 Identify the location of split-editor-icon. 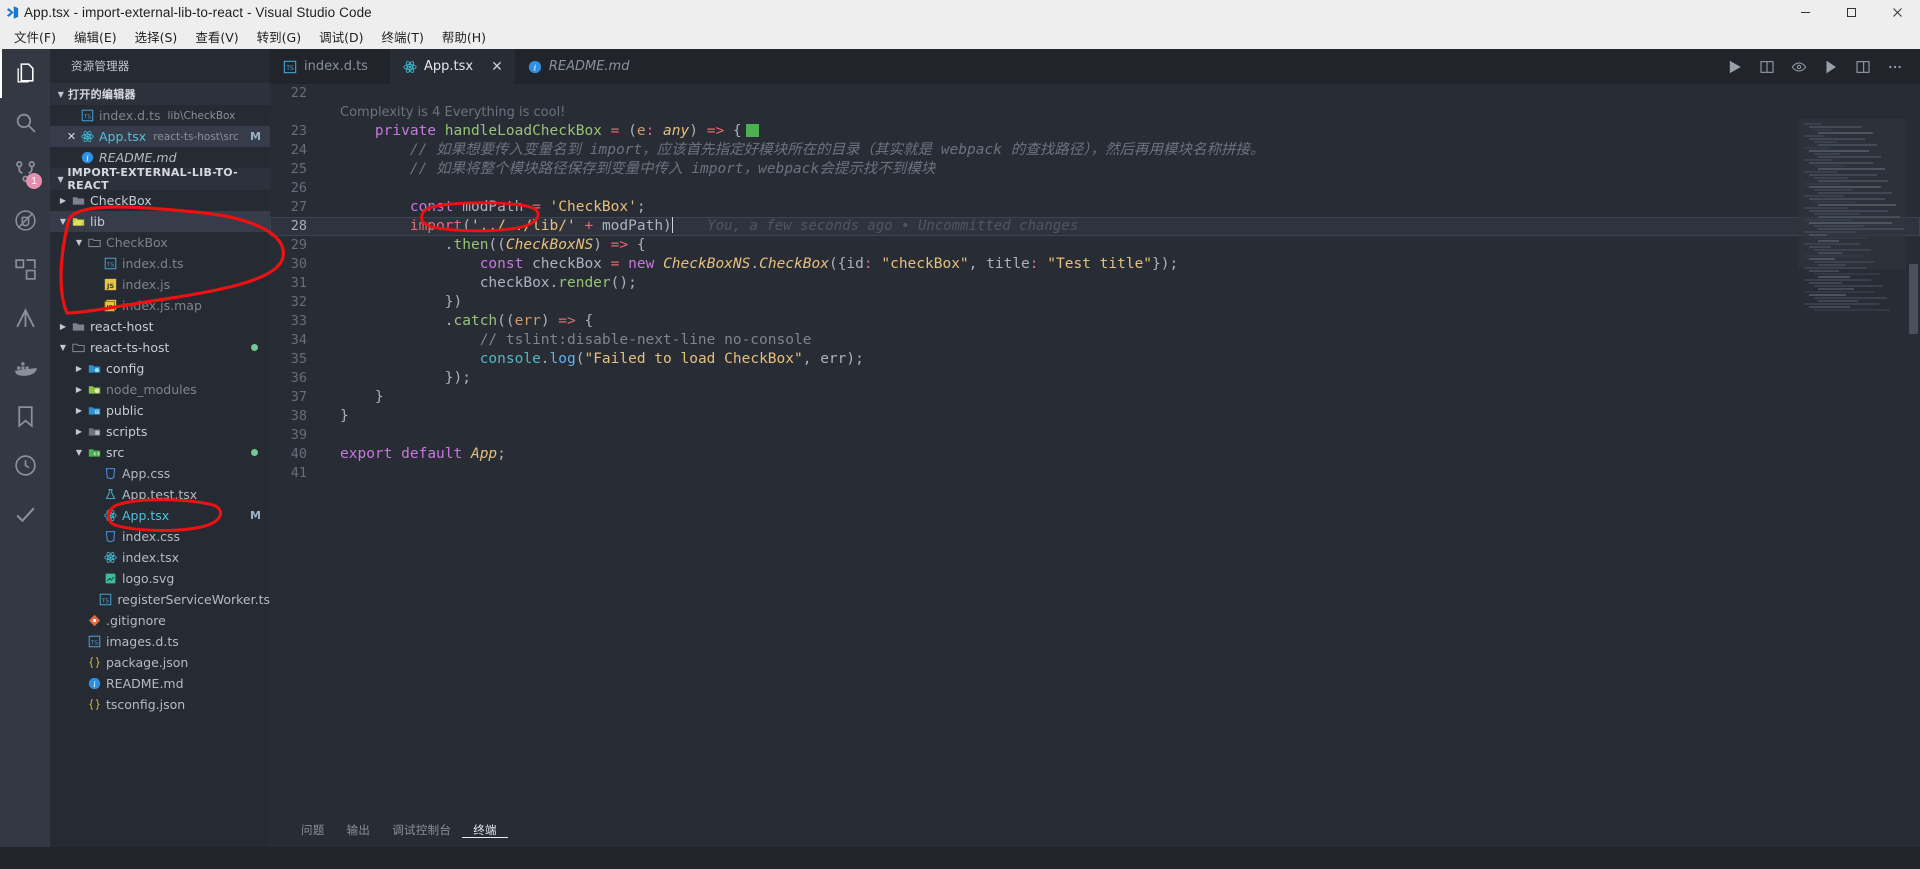
(1863, 66).